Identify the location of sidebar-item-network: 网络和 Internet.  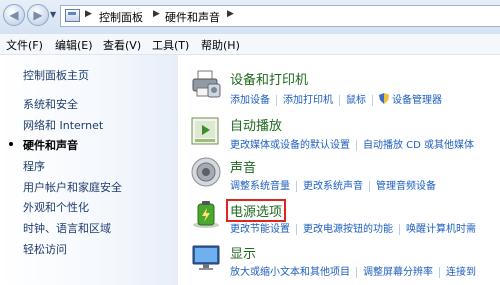
(63, 125).